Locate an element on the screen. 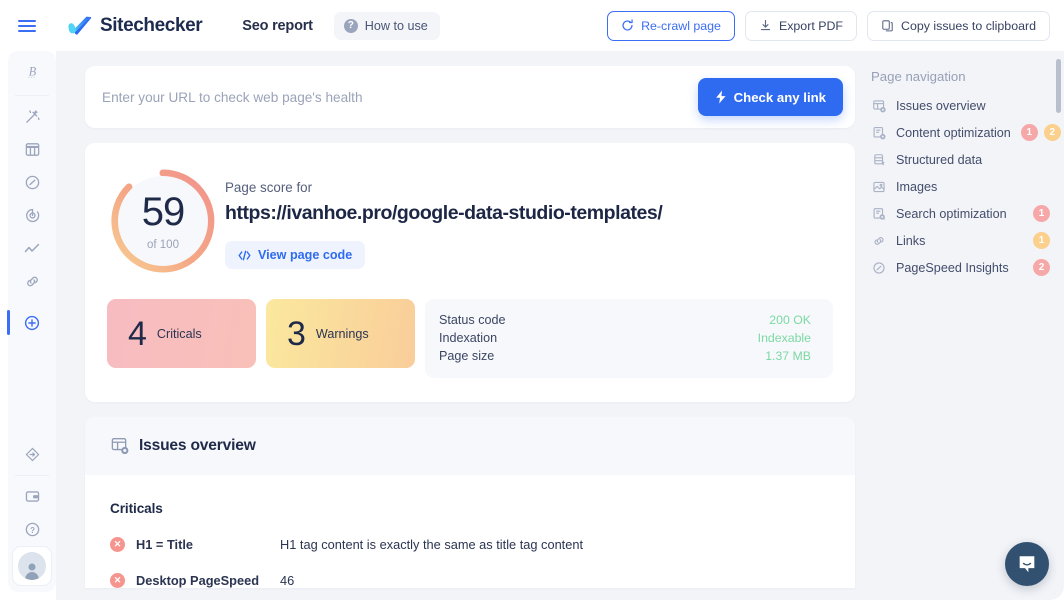 The height and width of the screenshot is (600, 1064). issue-description: 46 is located at coordinates (287, 580).